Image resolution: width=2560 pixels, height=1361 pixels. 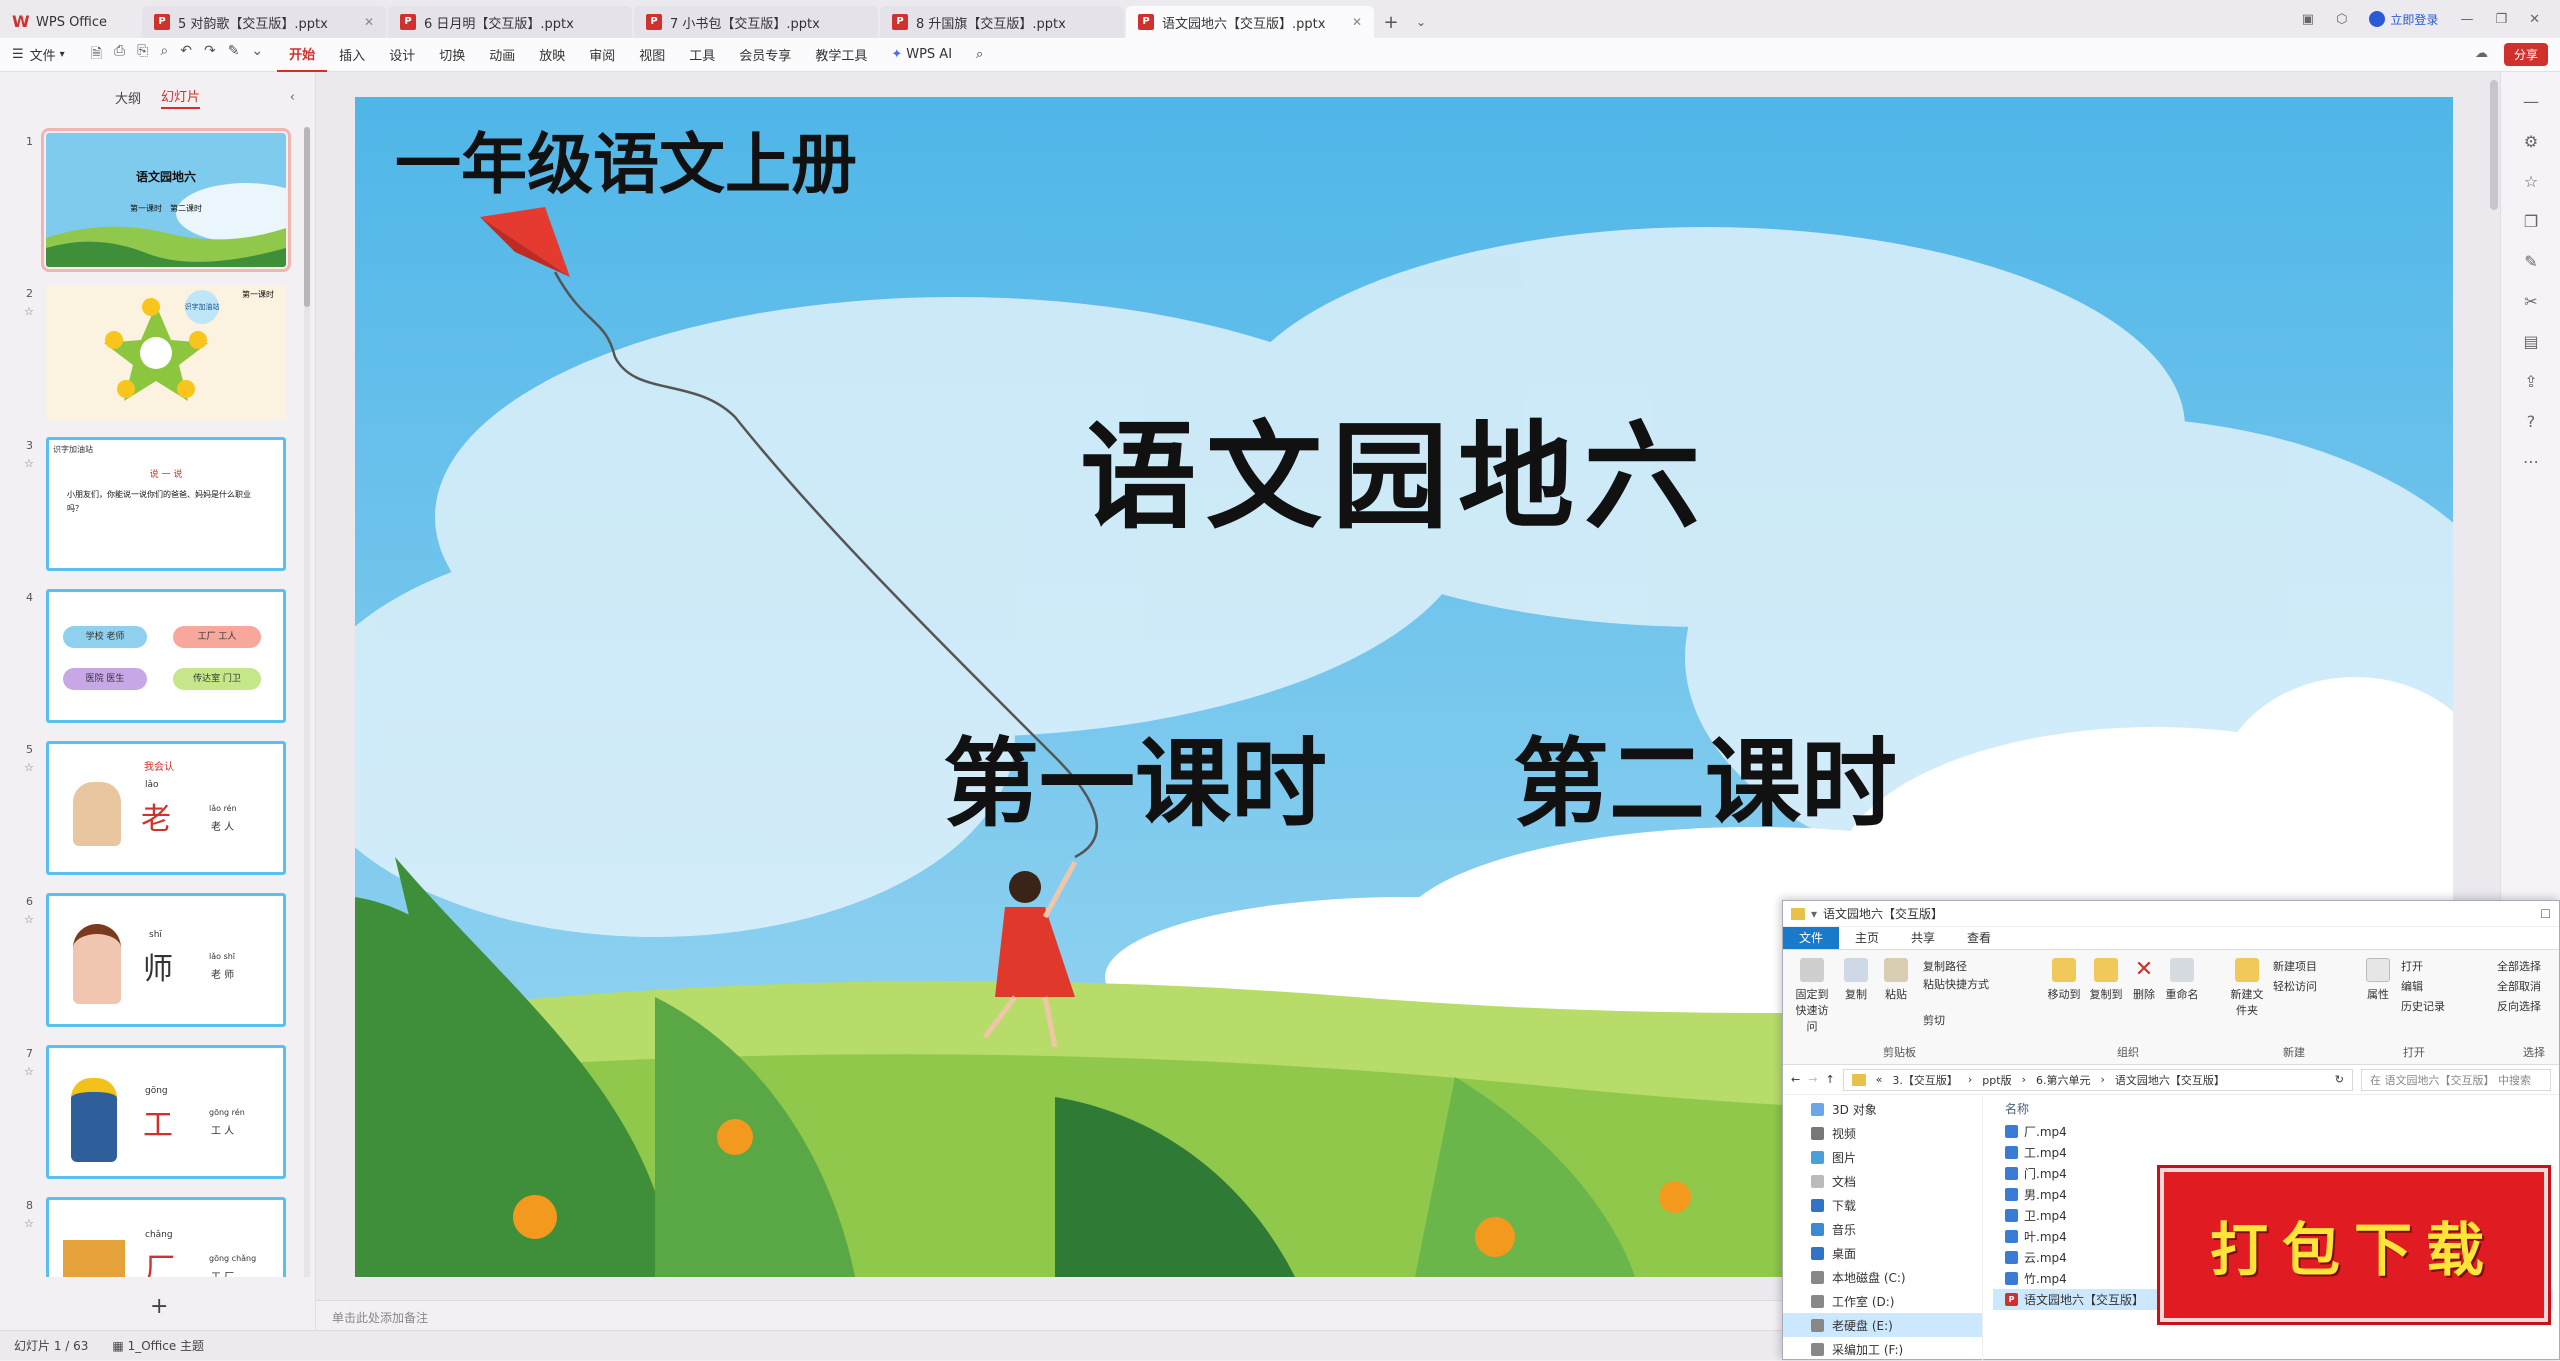 What do you see at coordinates (166, 960) in the screenshot?
I see `slide-thumb-6: shī 师 lǎo shī 老 师` at bounding box center [166, 960].